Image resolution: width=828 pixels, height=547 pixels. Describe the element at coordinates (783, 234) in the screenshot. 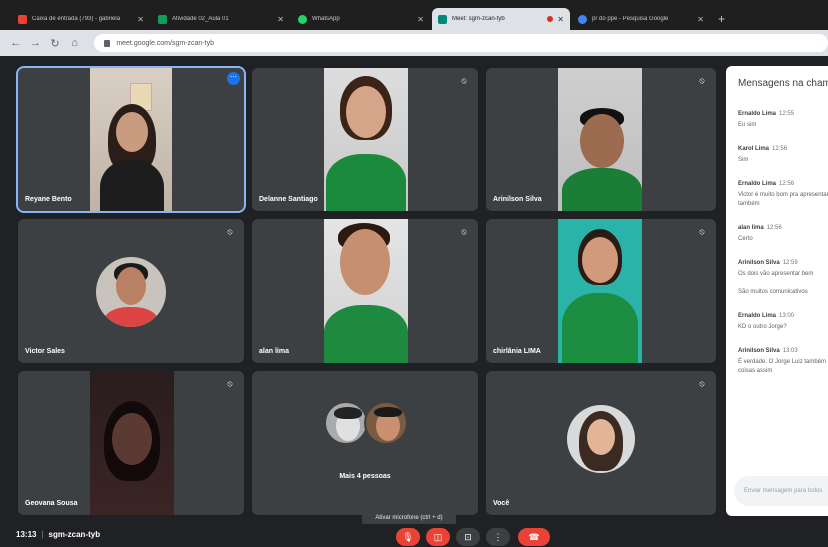

I see `chat-message: alan lima 12:56 Certo` at that location.